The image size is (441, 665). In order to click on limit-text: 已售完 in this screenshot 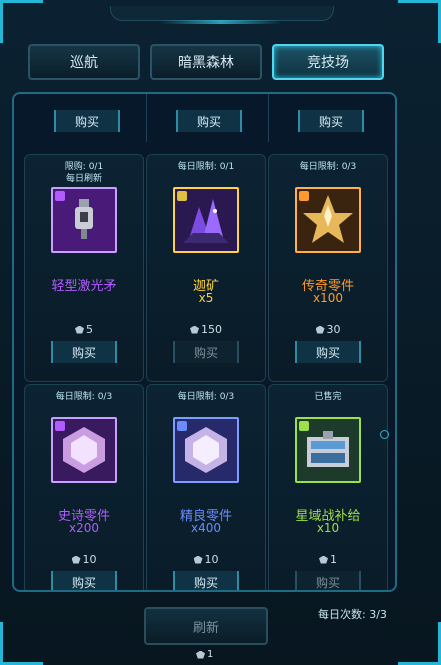, I will do `click(328, 397)`.